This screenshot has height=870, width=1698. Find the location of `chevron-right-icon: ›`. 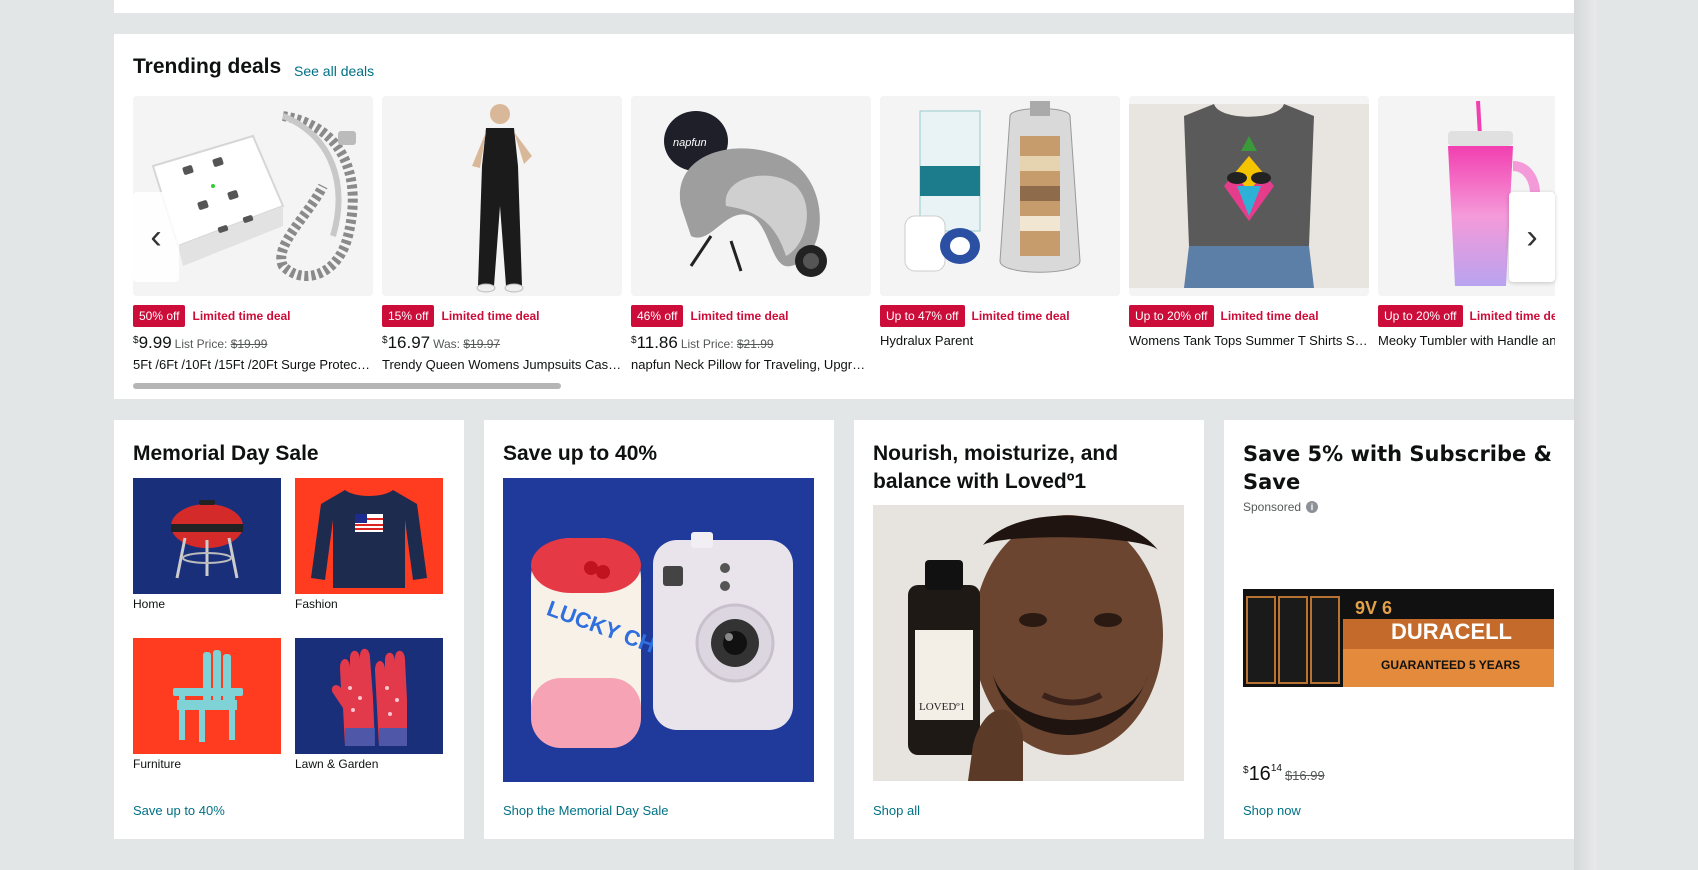

chevron-right-icon: › is located at coordinates (1532, 236).